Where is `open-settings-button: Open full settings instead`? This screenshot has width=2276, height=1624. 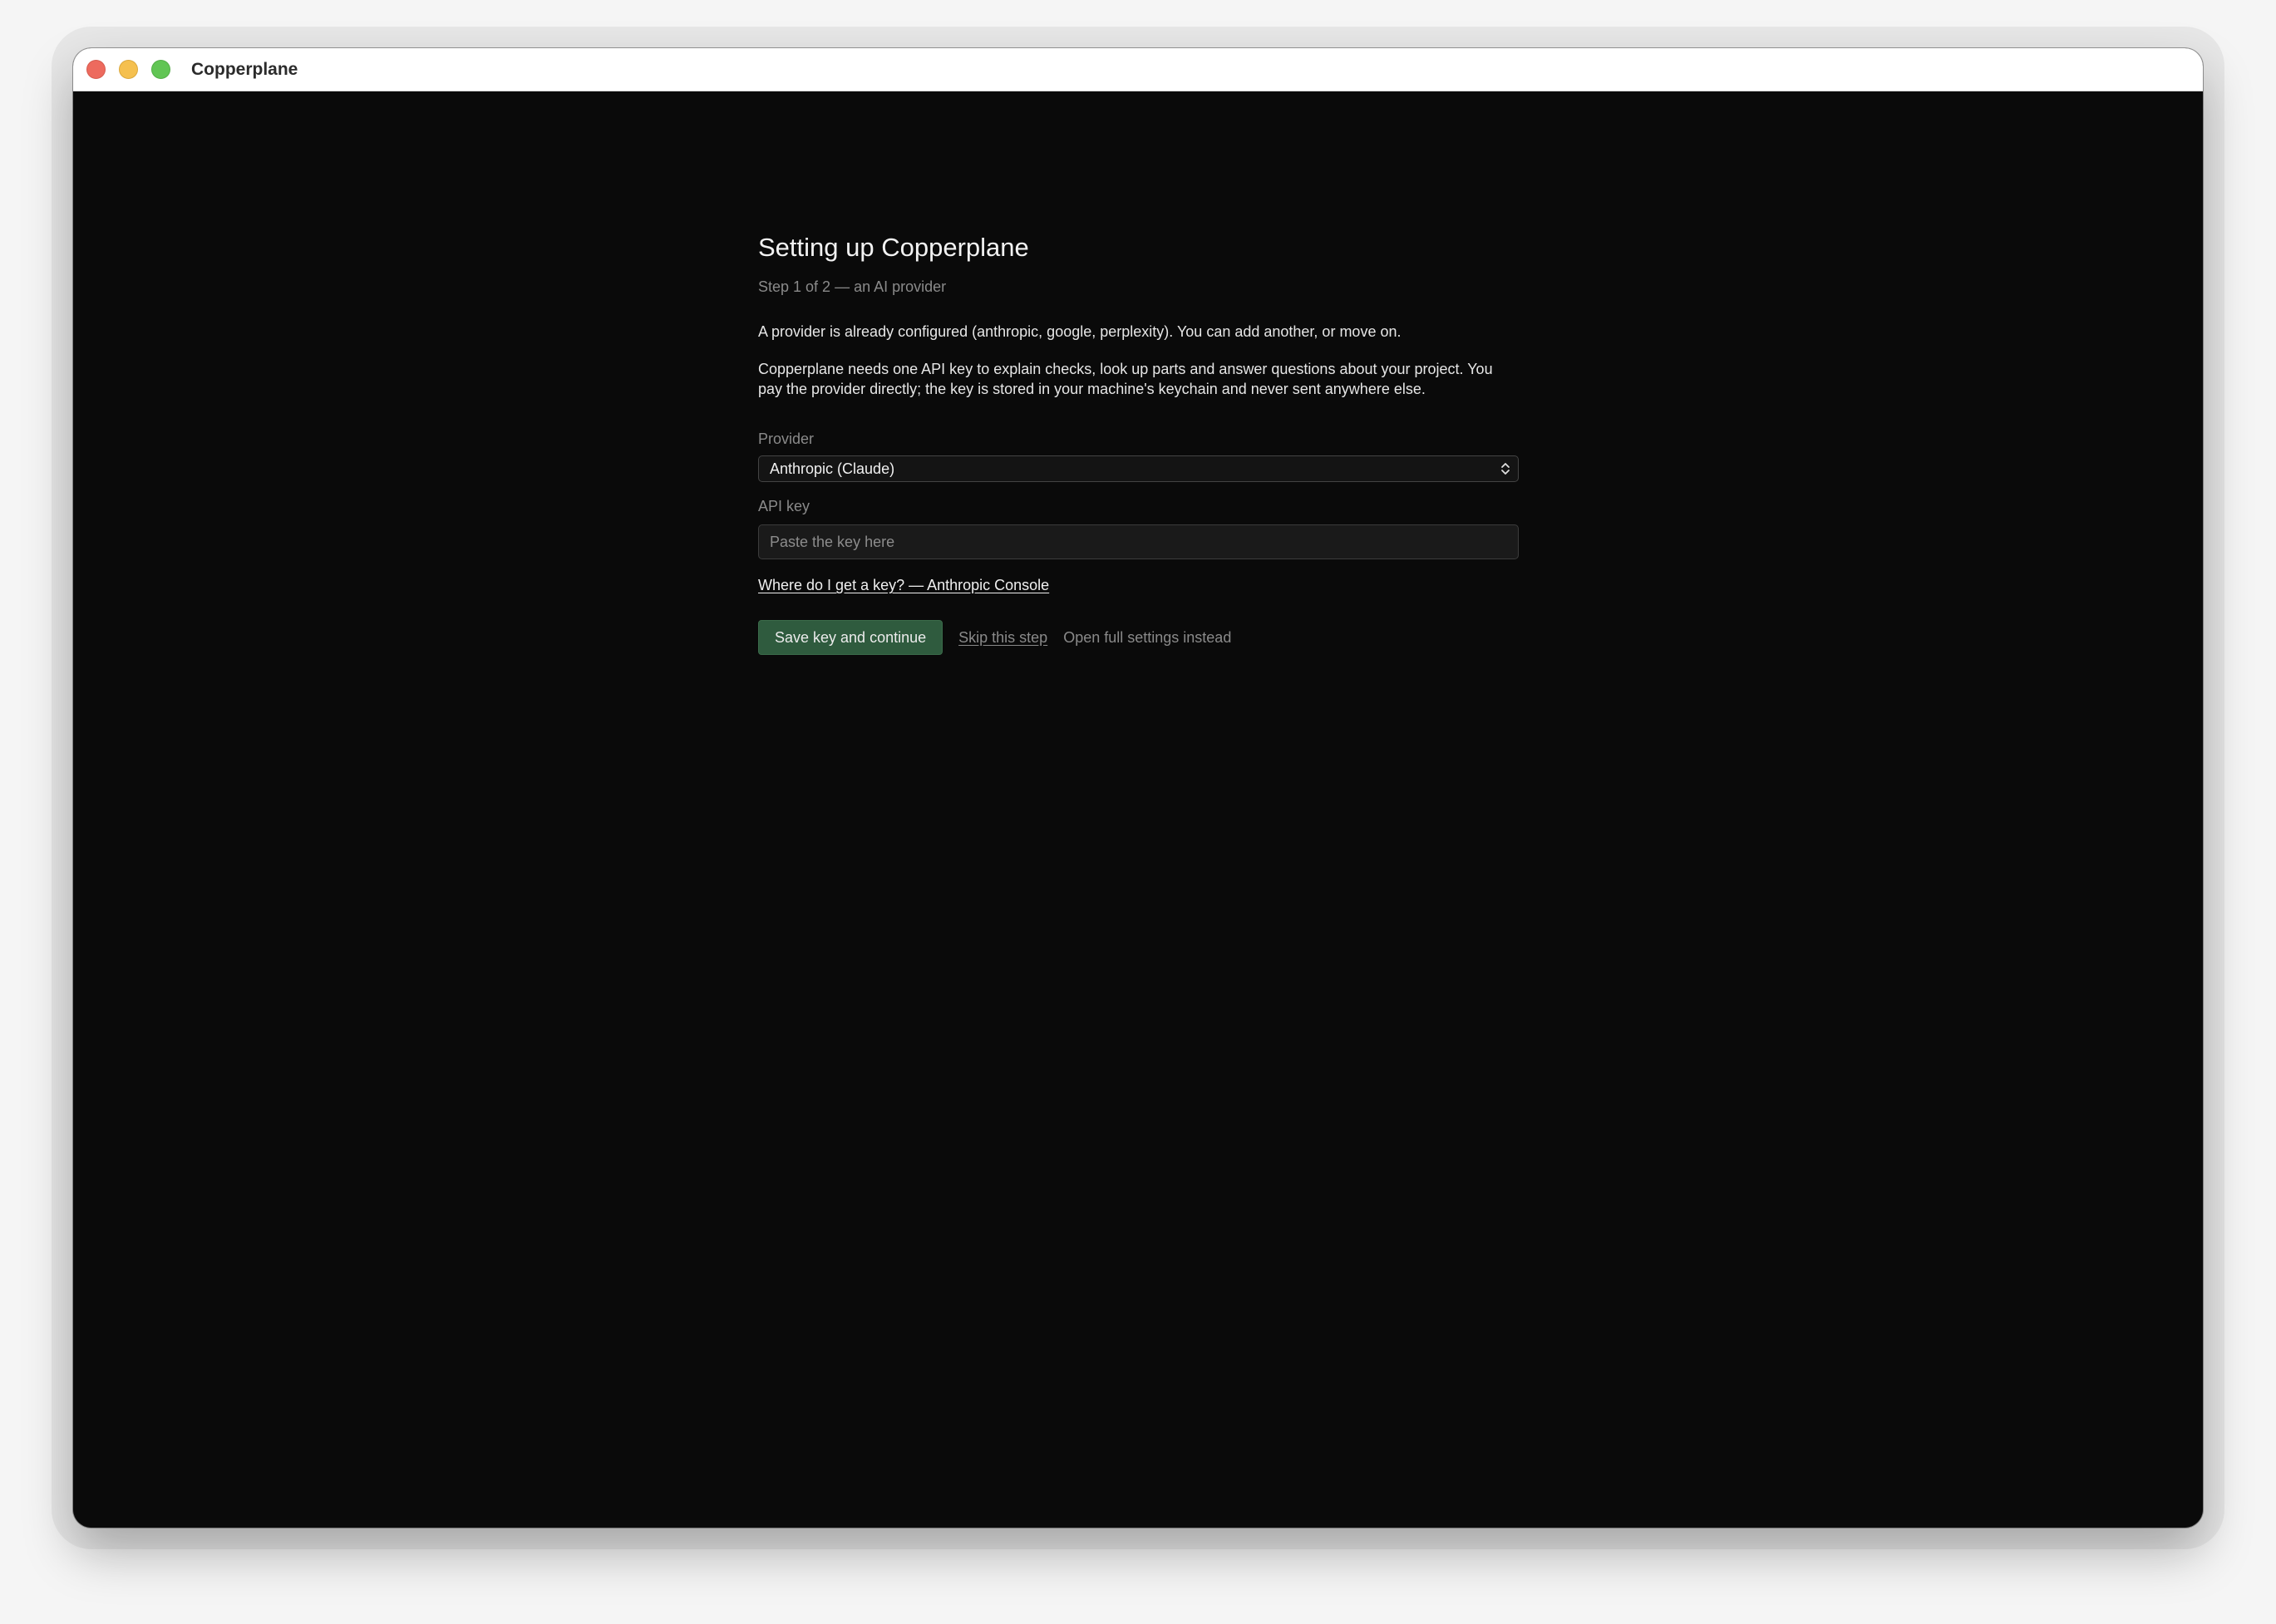 open-settings-button: Open full settings instead is located at coordinates (1147, 638).